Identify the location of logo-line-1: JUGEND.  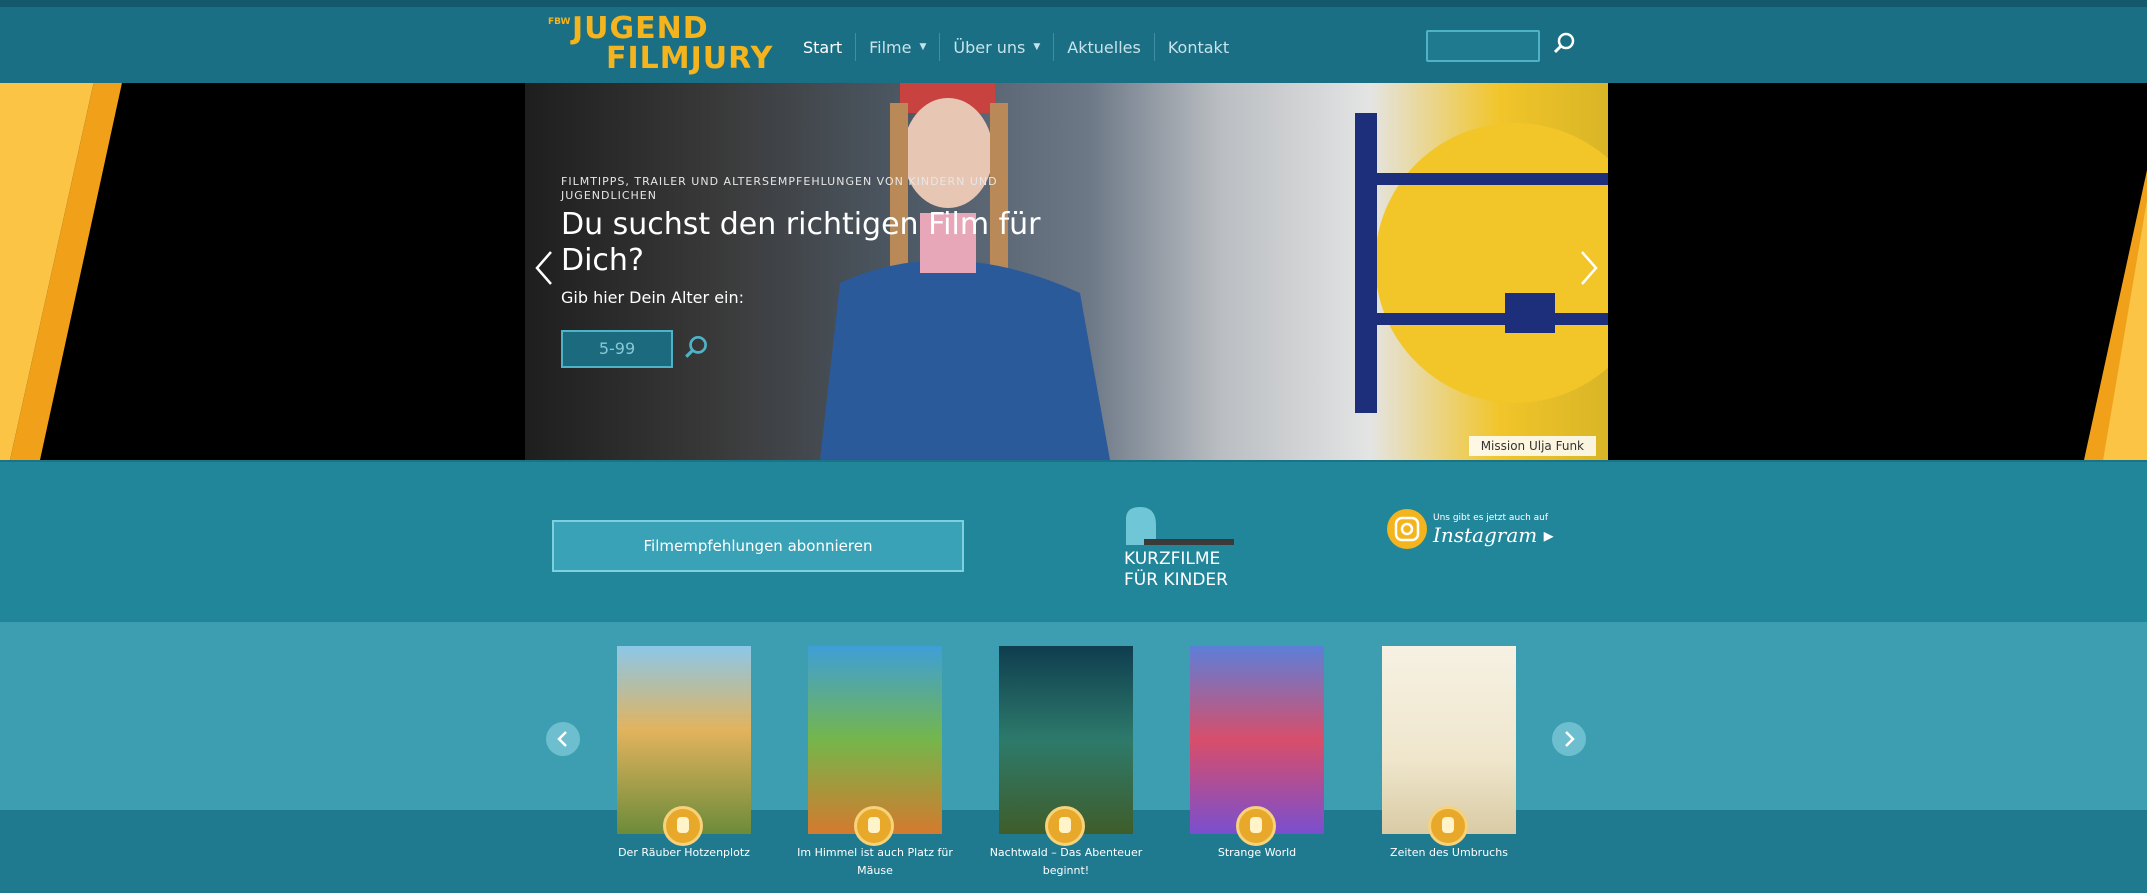
(640, 28).